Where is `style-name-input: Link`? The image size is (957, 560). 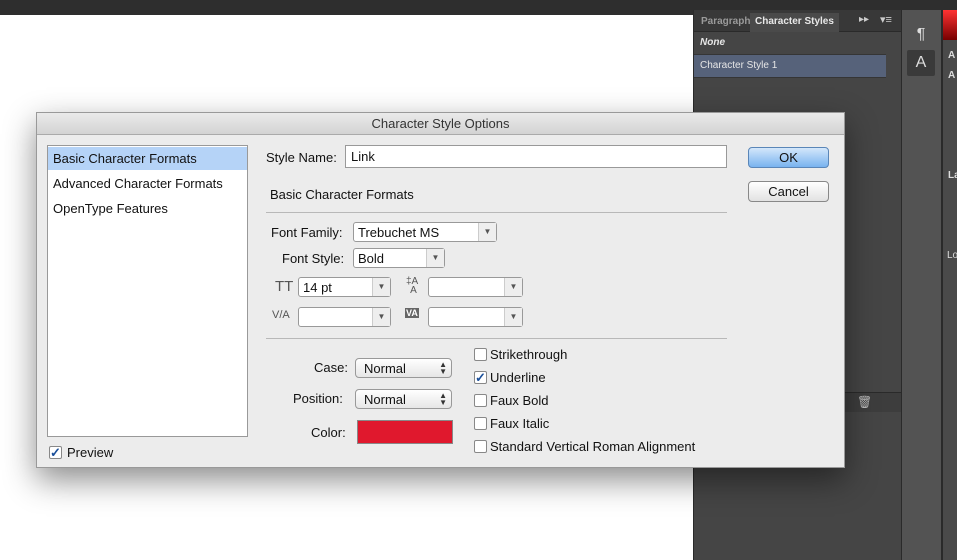 style-name-input: Link is located at coordinates (536, 156).